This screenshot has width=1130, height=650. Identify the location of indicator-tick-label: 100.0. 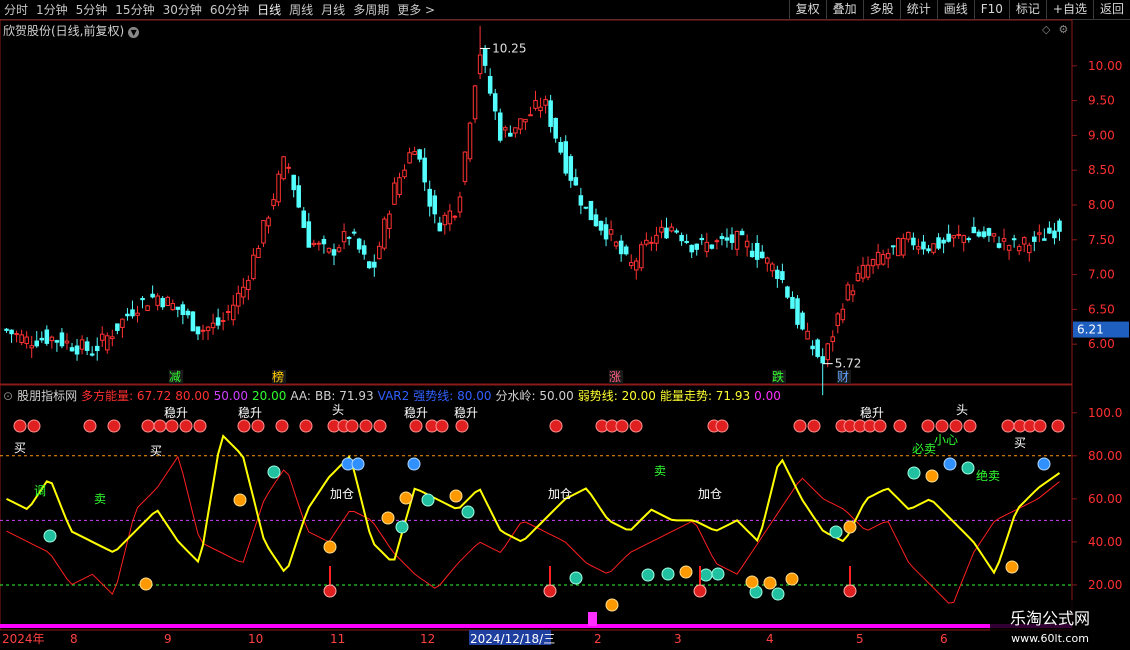
(1105, 413).